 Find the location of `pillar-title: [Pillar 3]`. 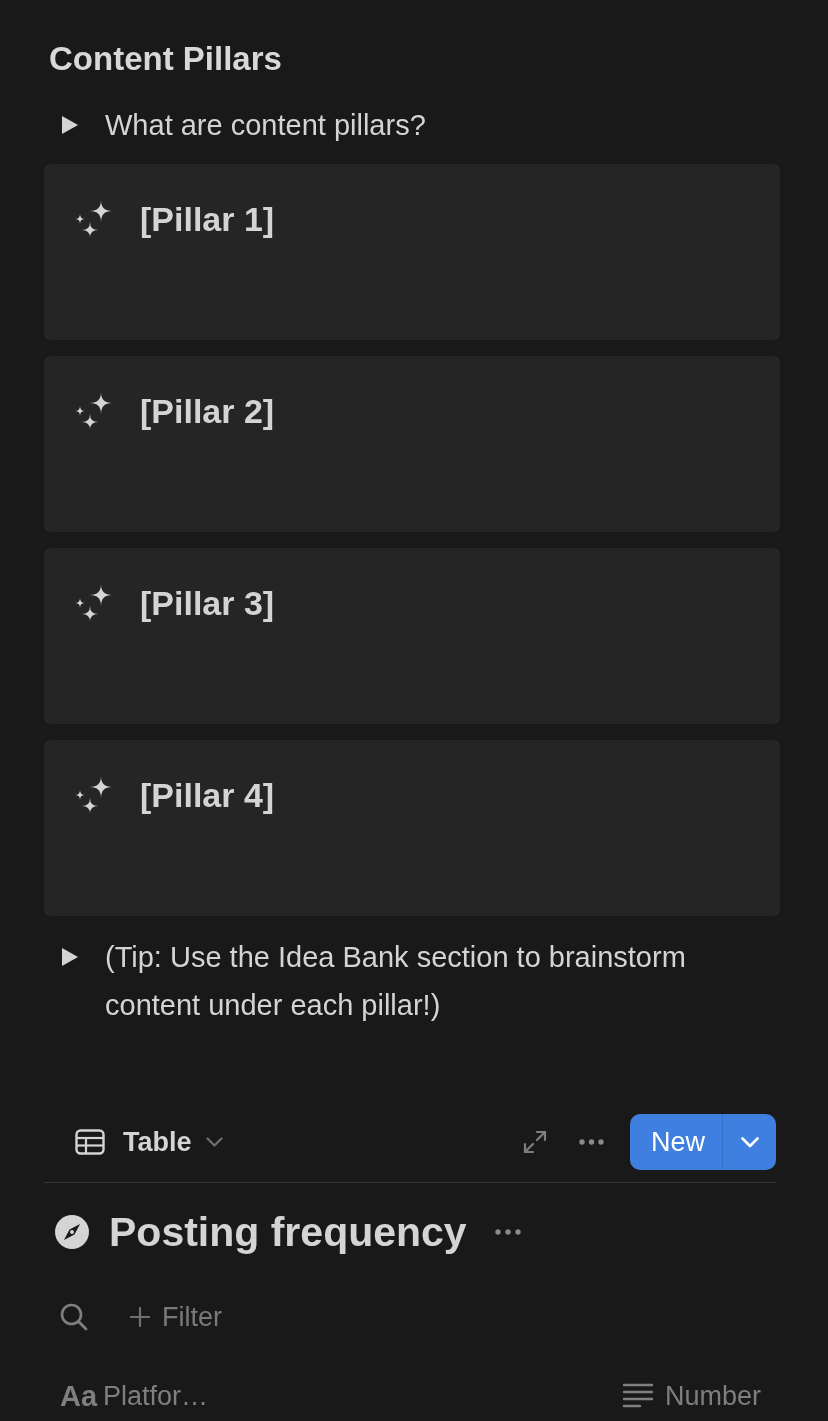

pillar-title: [Pillar 3] is located at coordinates (207, 603).